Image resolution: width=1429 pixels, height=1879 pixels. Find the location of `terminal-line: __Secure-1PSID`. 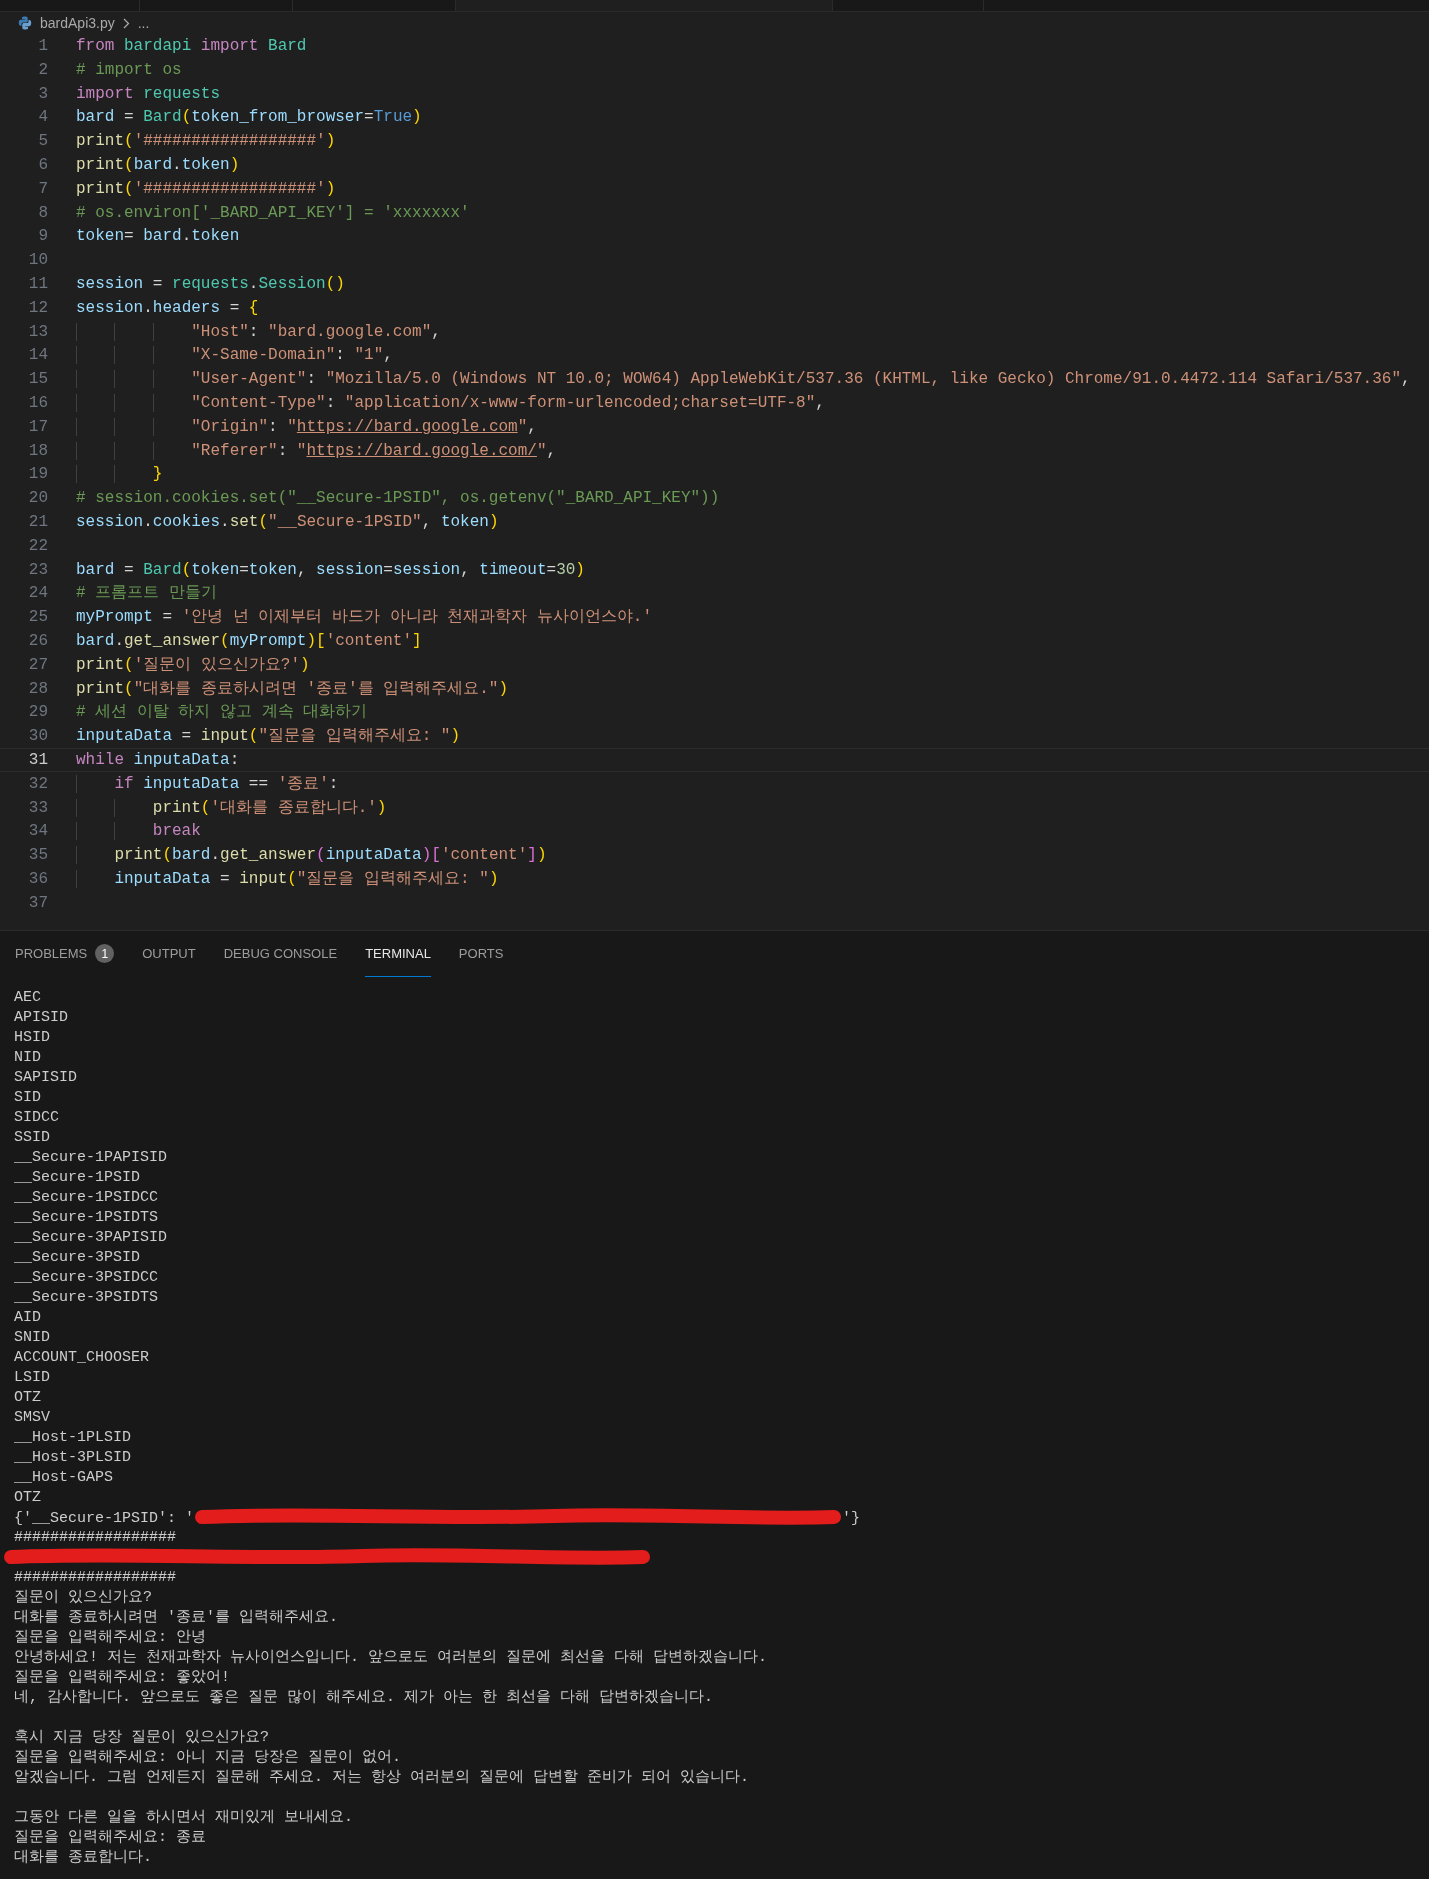

terminal-line: __Secure-1PSID is located at coordinates (77, 1178).